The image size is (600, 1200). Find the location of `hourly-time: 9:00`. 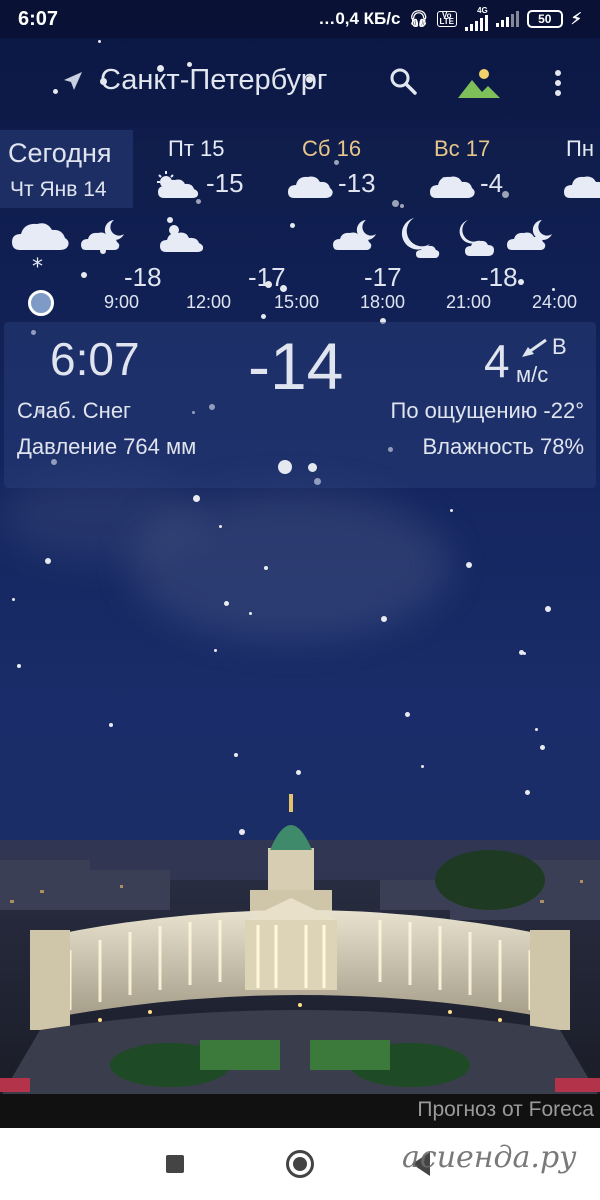

hourly-time: 9:00 is located at coordinates (122, 302).